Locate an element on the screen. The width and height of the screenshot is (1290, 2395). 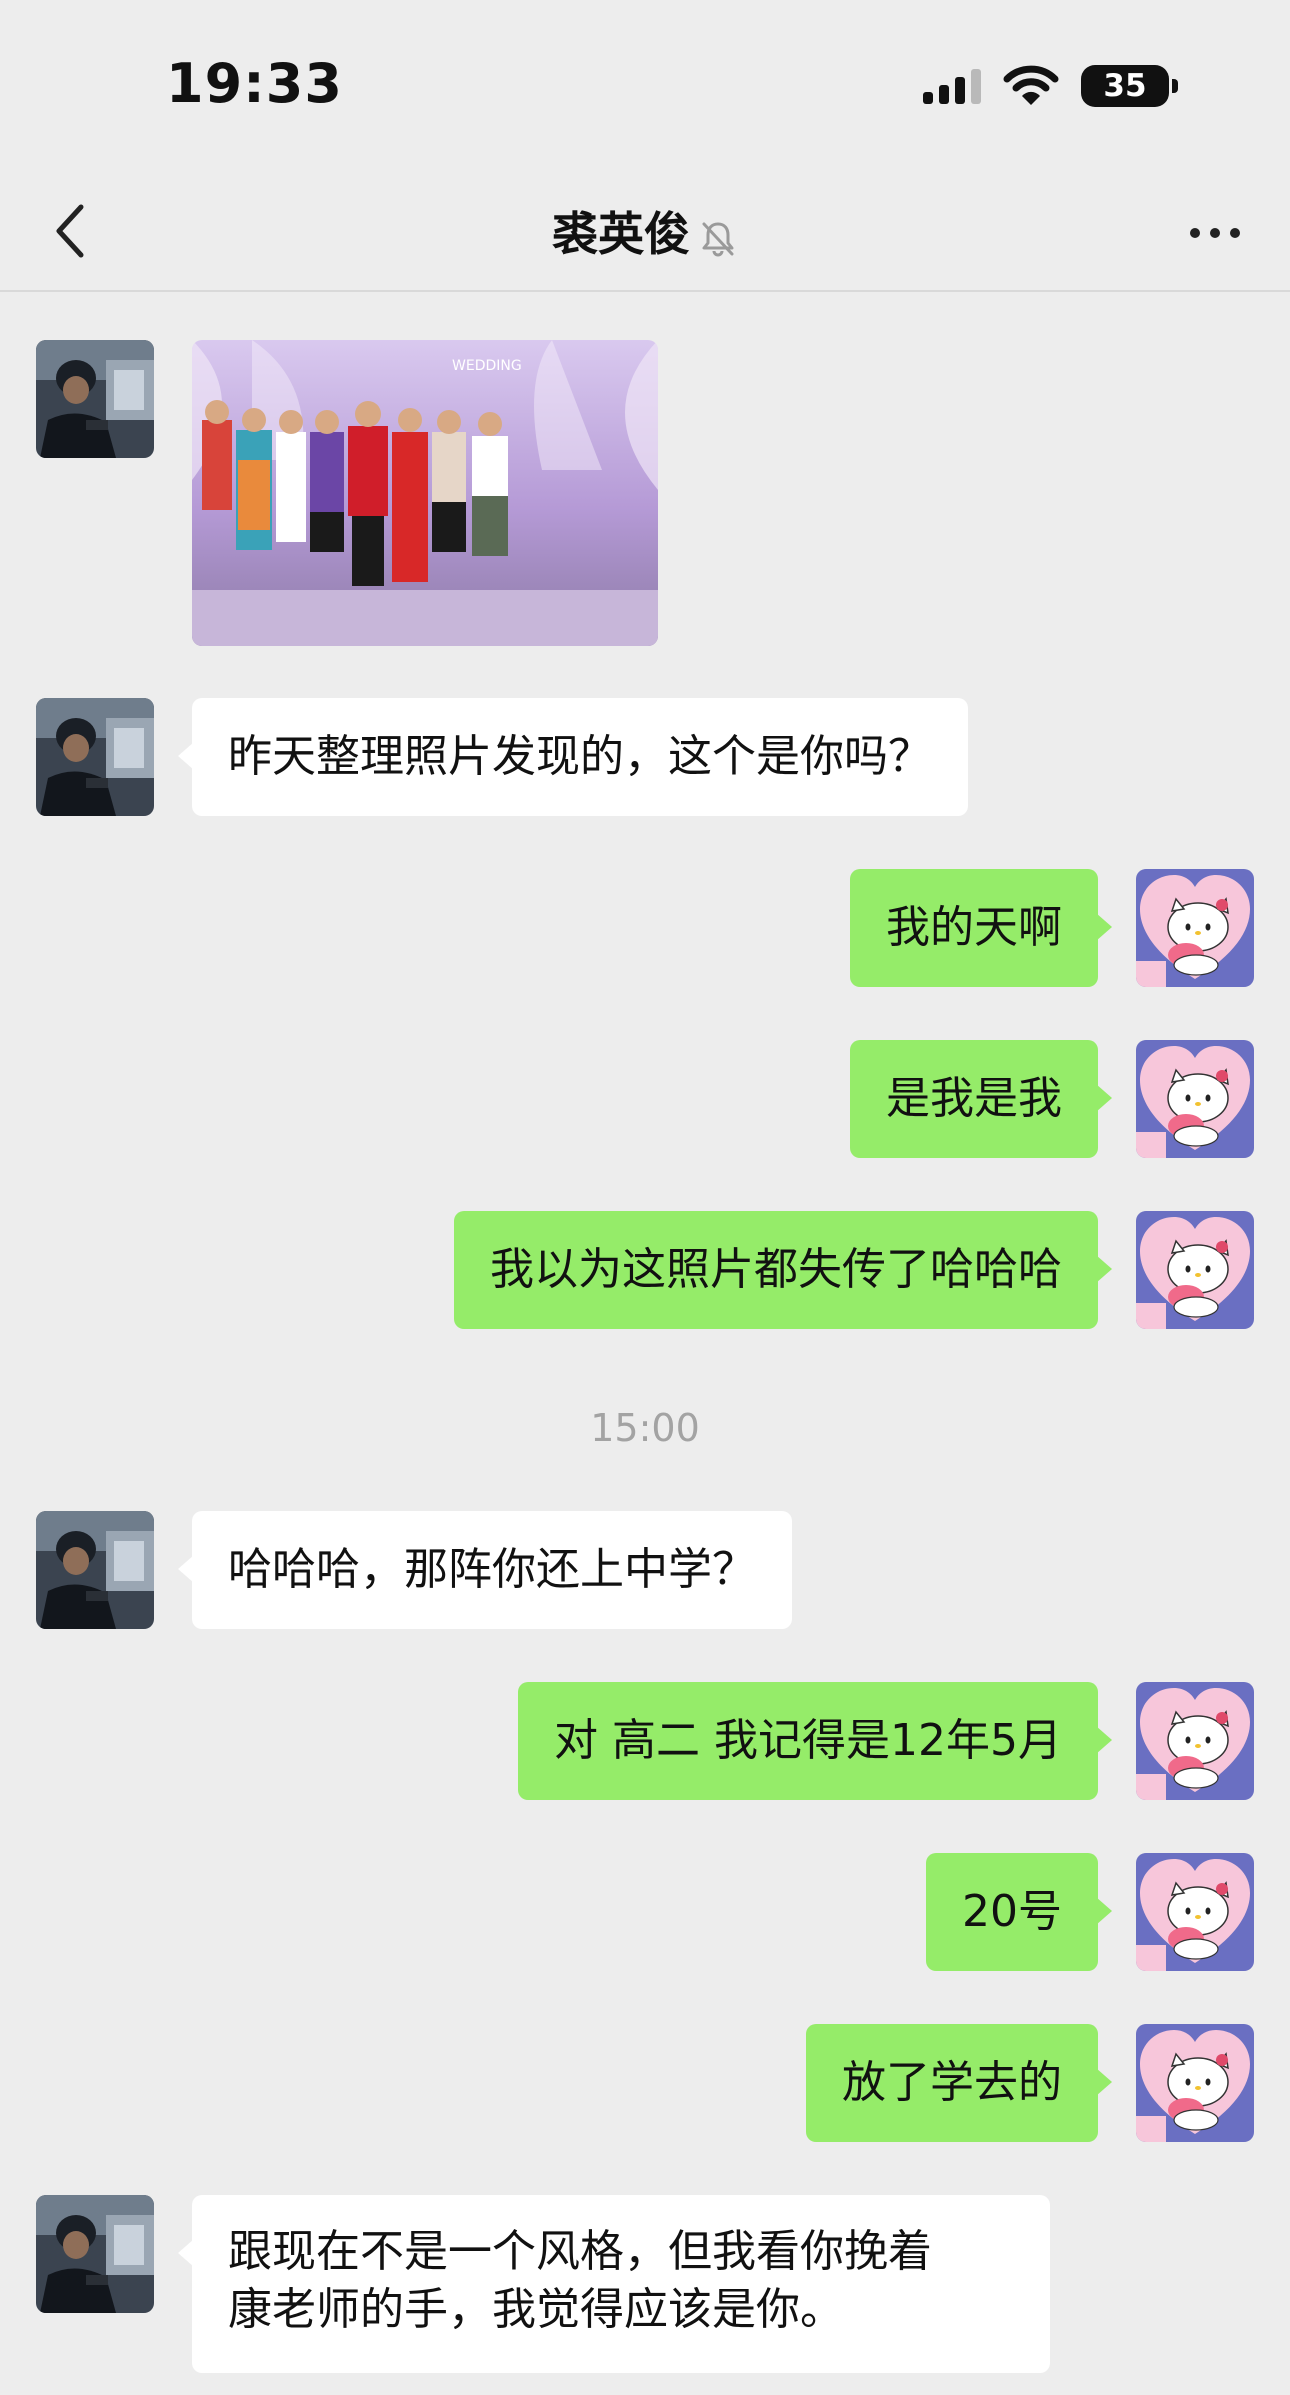
nav-bar: 裘英俊 is located at coordinates (645, 231).